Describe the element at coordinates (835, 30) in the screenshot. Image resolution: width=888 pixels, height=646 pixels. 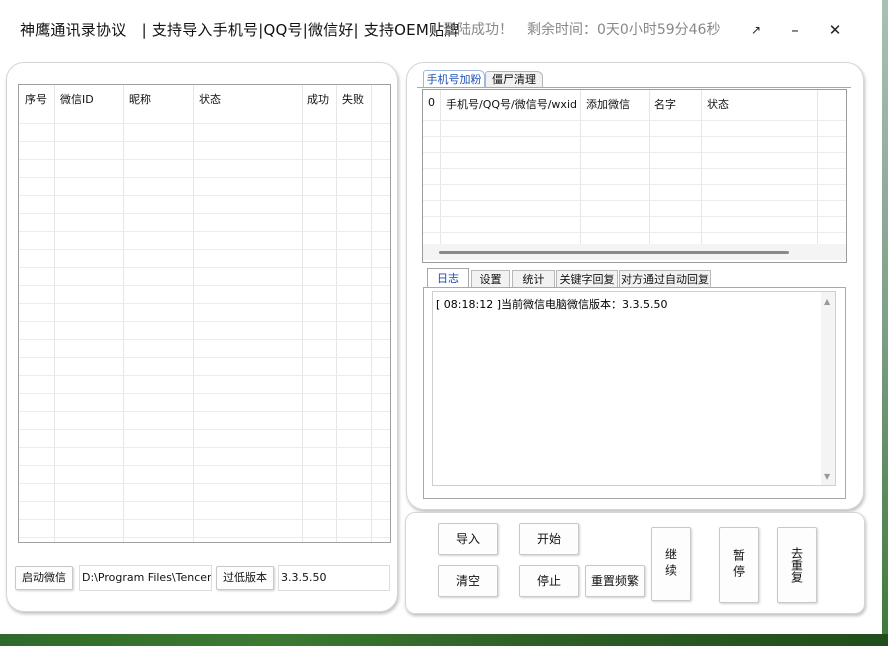
I see `close-button: ✕` at that location.